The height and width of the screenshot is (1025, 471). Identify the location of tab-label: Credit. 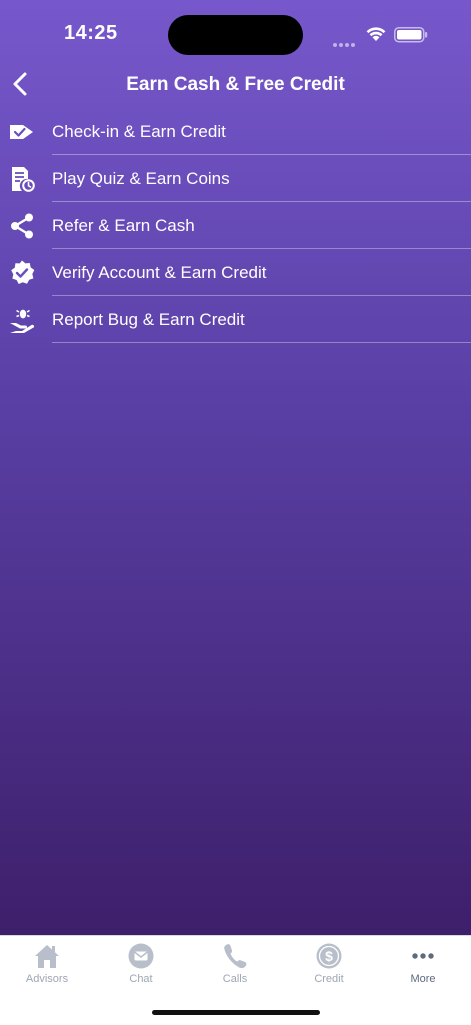
(329, 979).